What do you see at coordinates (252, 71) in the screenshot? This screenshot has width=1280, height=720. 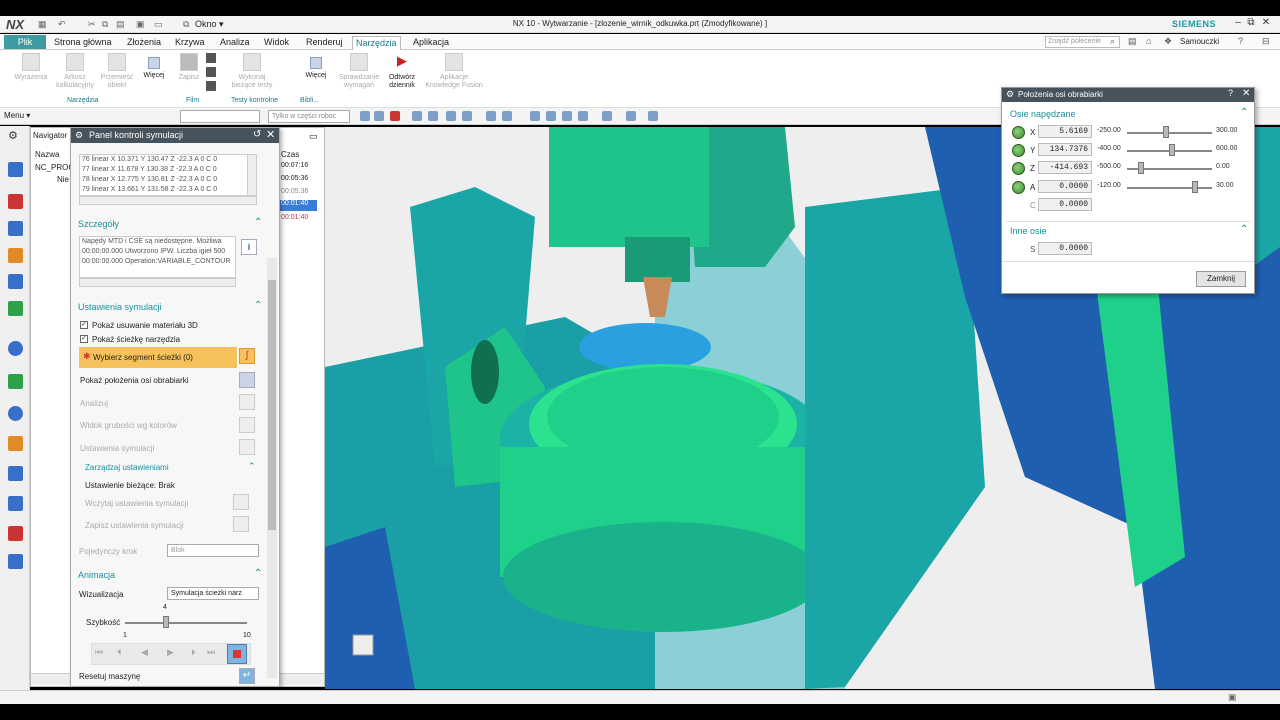 I see `run-tests-button: Wykonaj bieżące testy` at bounding box center [252, 71].